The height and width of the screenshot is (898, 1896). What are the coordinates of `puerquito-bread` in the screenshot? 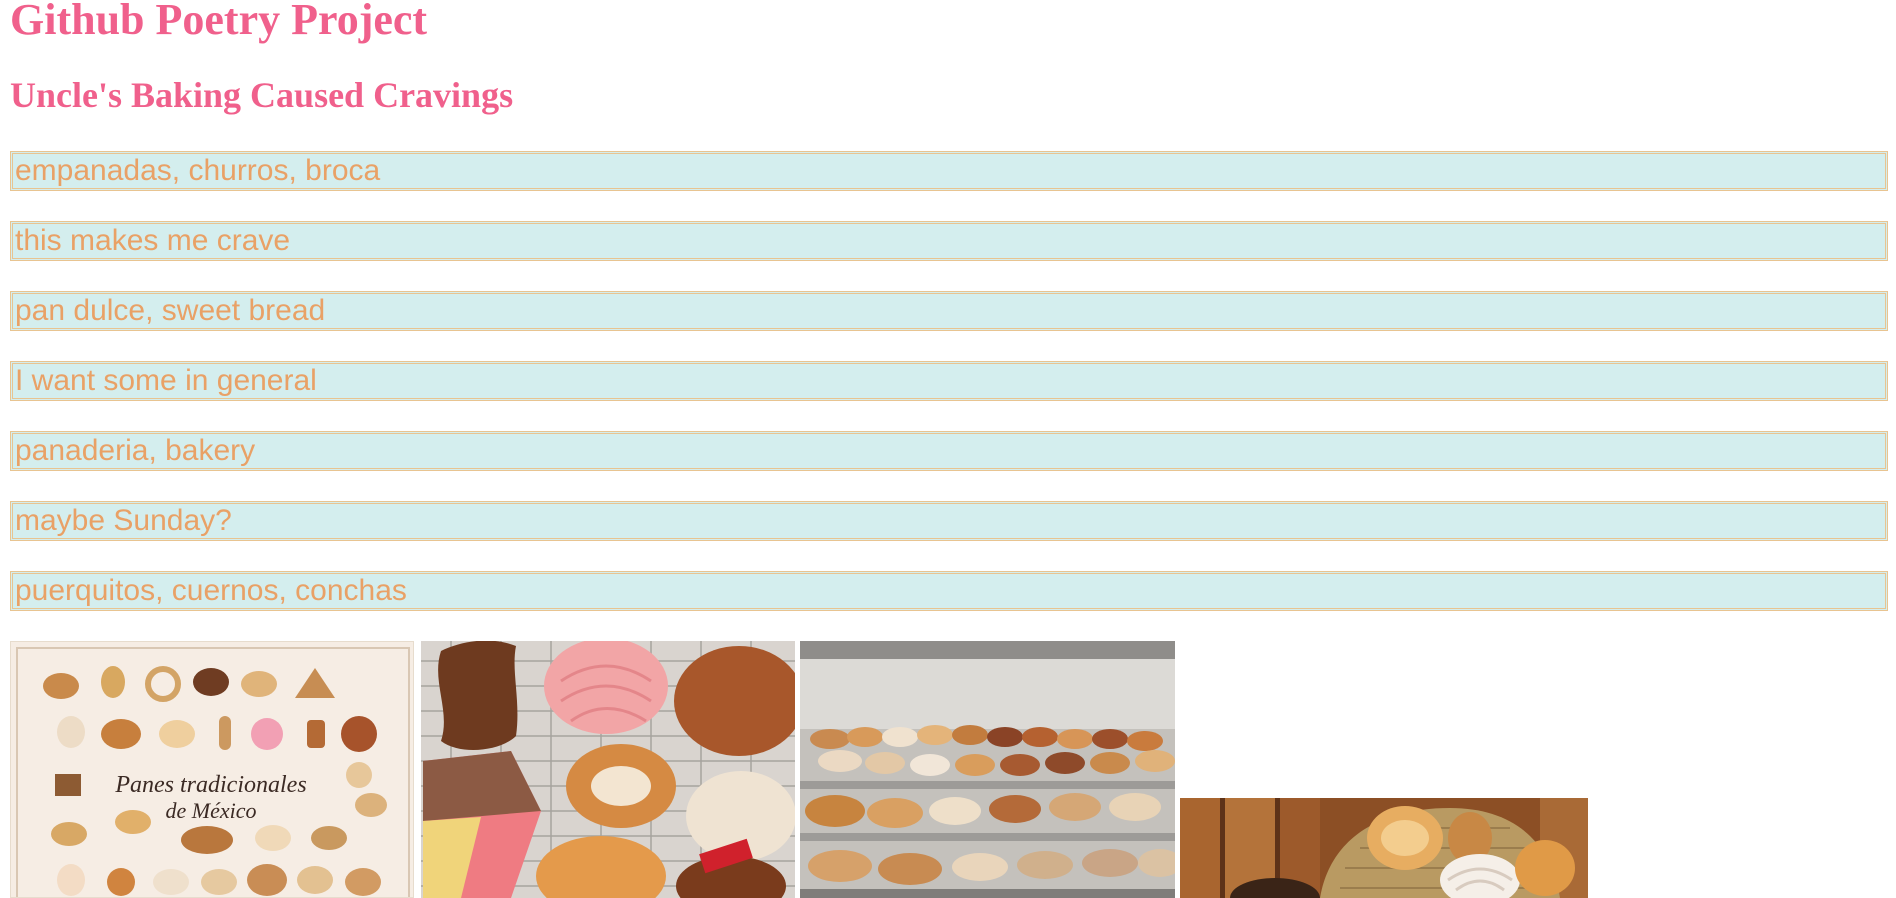 It's located at (478, 696).